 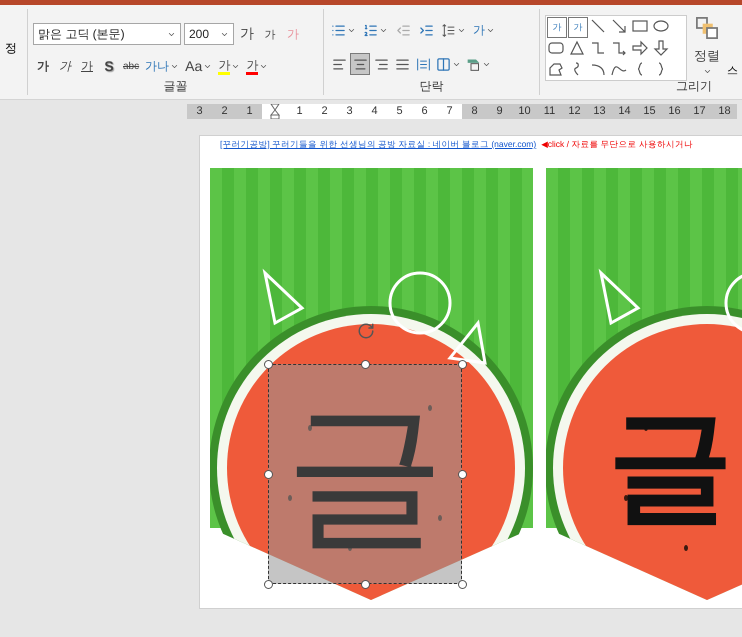 I want to click on triangle-shape-icon, so click(x=577, y=48).